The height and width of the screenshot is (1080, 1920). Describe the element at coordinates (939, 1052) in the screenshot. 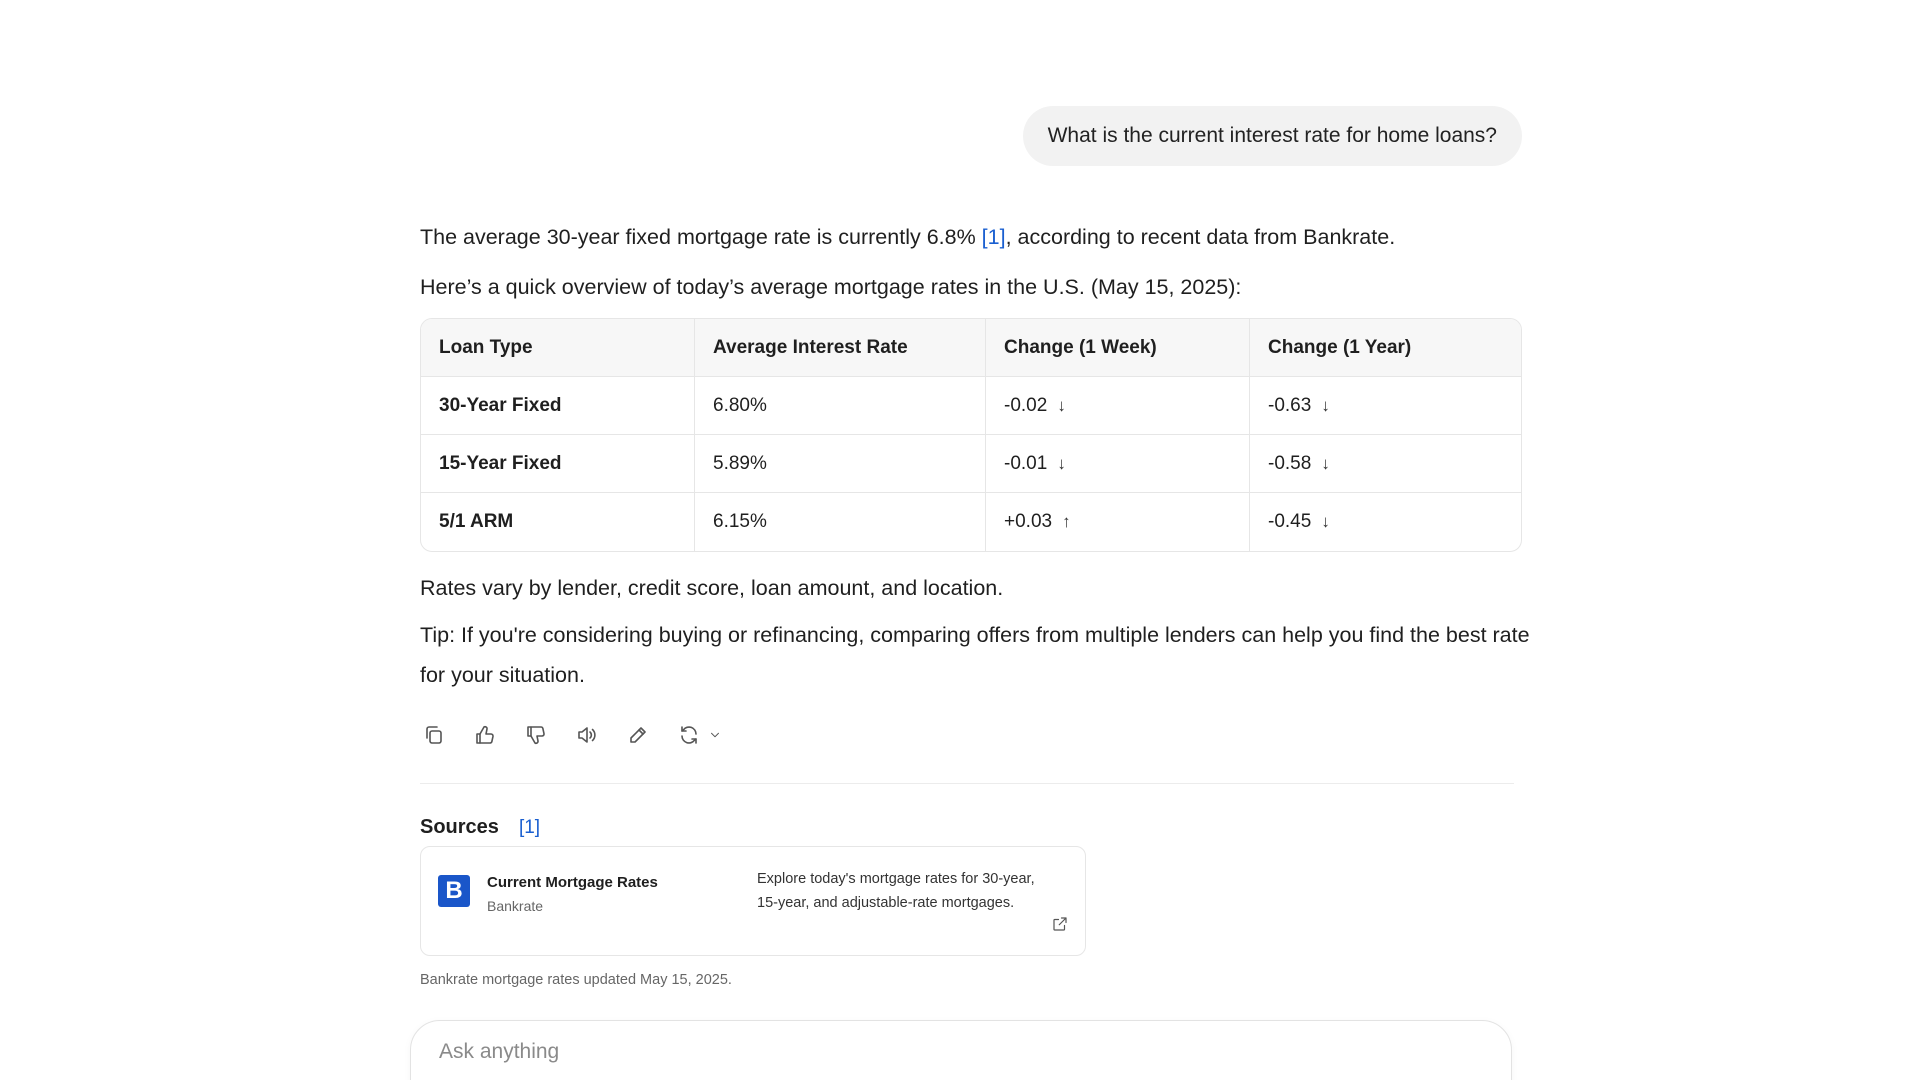

I see `ask-input` at that location.